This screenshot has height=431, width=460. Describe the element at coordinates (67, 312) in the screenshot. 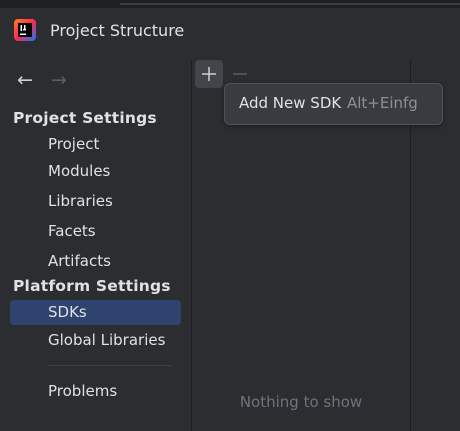

I see `sidebar-item-label: SDKs` at that location.